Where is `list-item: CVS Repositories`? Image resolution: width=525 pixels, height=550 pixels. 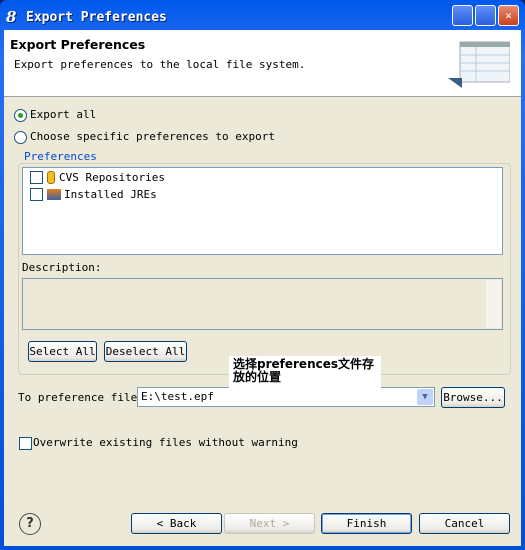
list-item: CVS Repositories is located at coordinates (97, 177).